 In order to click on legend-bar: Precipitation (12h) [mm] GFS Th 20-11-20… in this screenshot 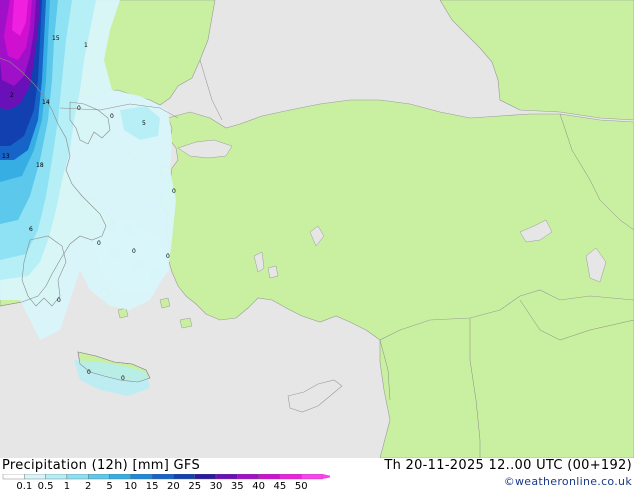, I will do `click(317, 474)`.